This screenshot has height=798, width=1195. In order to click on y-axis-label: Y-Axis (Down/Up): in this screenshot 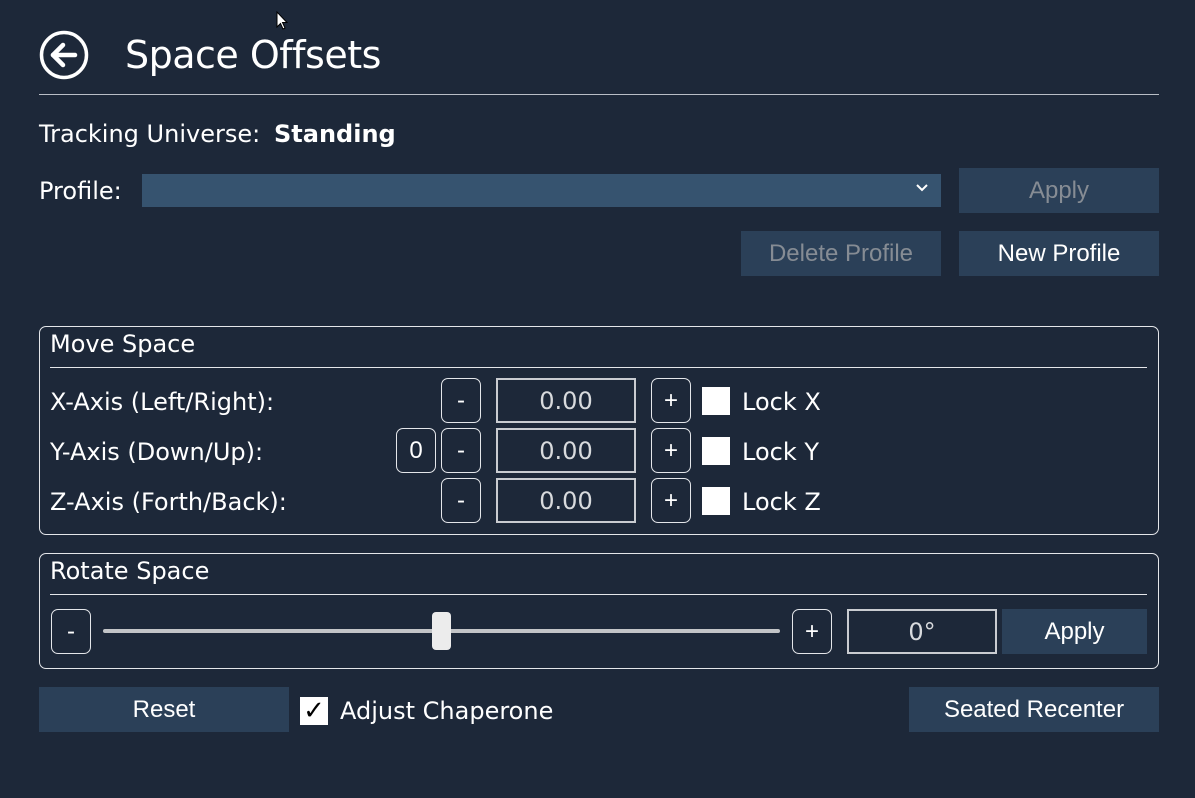, I will do `click(157, 452)`.